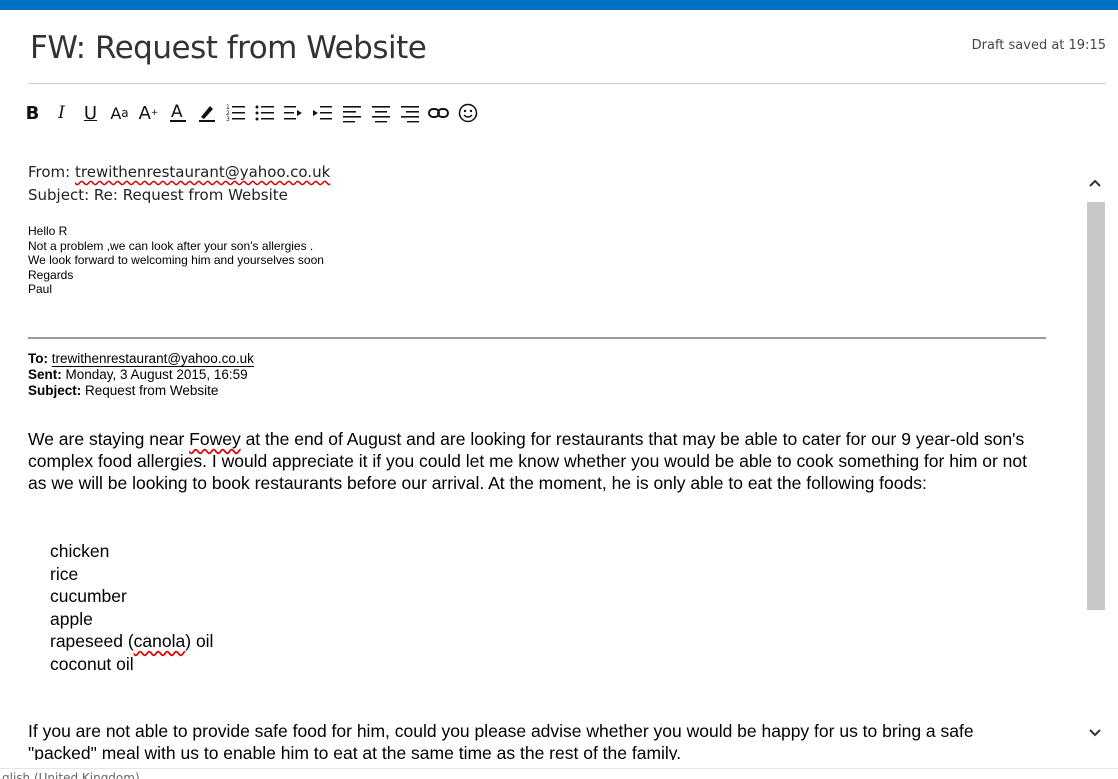  I want to click on from-address: trewithenrestaurant@yahoo.co.uk, so click(203, 172).